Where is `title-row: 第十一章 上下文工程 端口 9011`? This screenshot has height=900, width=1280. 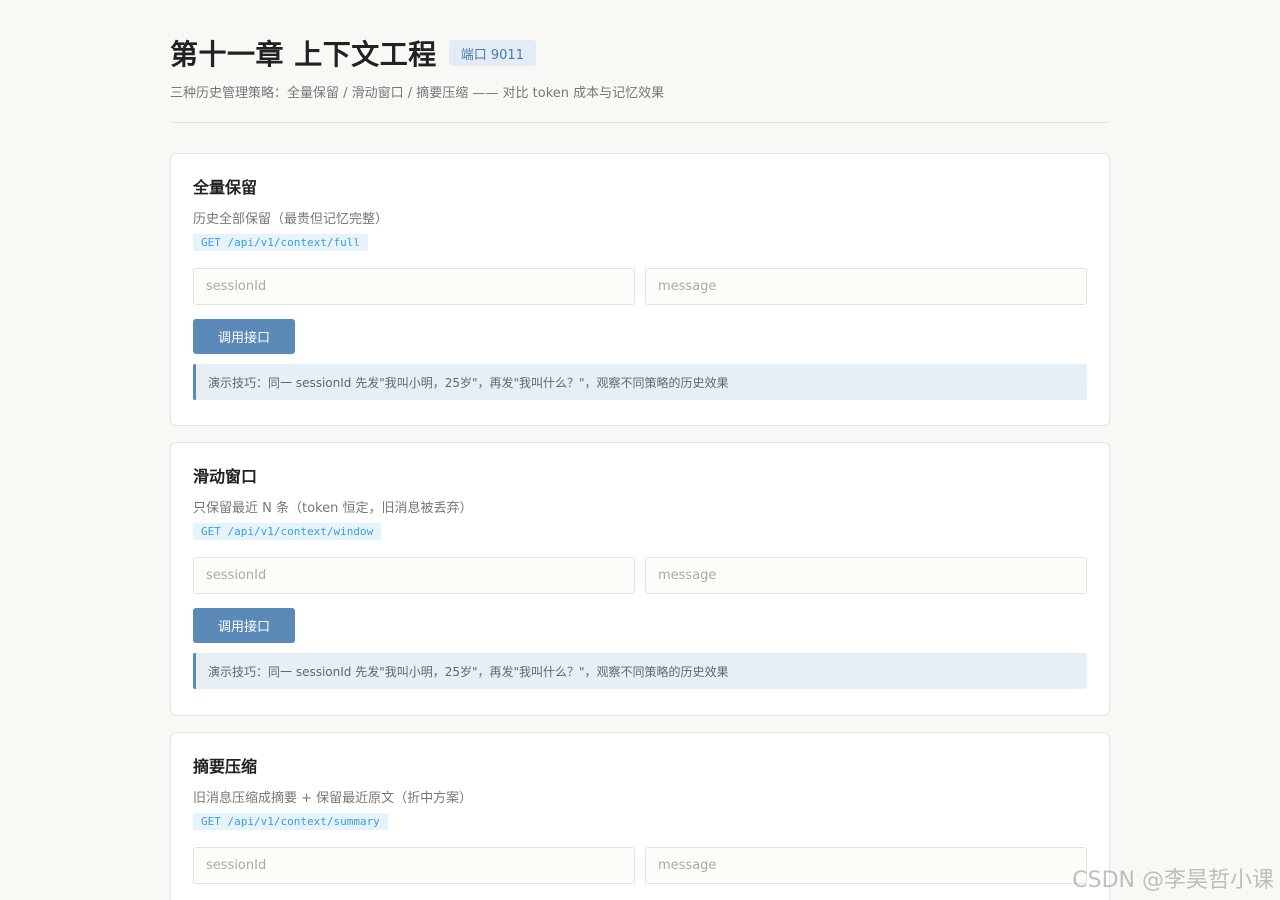 title-row: 第十一章 上下文工程 端口 9011 is located at coordinates (640, 53).